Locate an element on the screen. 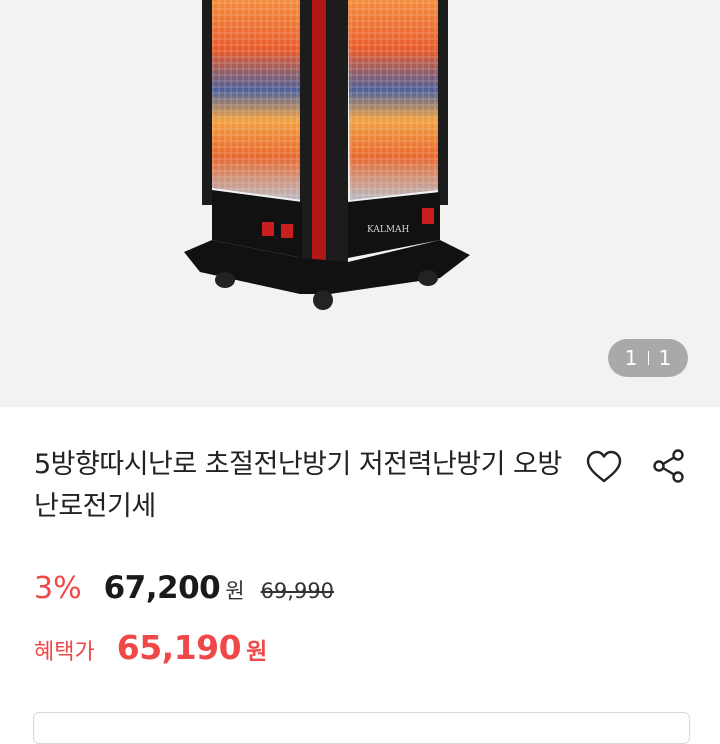 The height and width of the screenshot is (744, 720). option-select-box is located at coordinates (361, 728).